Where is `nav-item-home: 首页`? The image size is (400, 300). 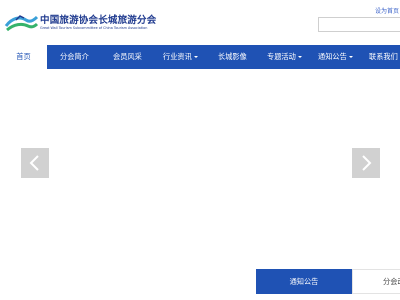 nav-item-home: 首页 is located at coordinates (23, 57).